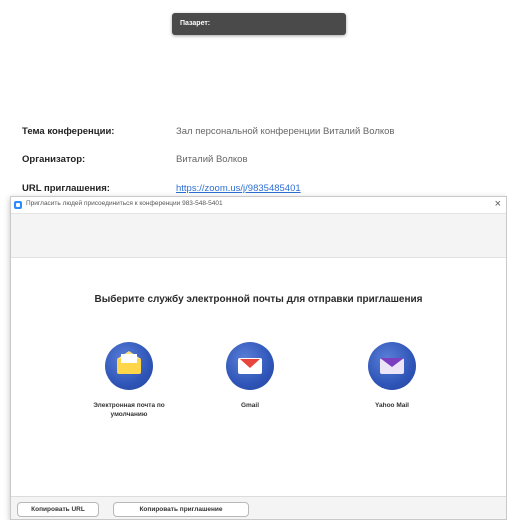 The width and height of the screenshot is (507, 520). What do you see at coordinates (129, 366) in the screenshot?
I see `default-mail-icon` at bounding box center [129, 366].